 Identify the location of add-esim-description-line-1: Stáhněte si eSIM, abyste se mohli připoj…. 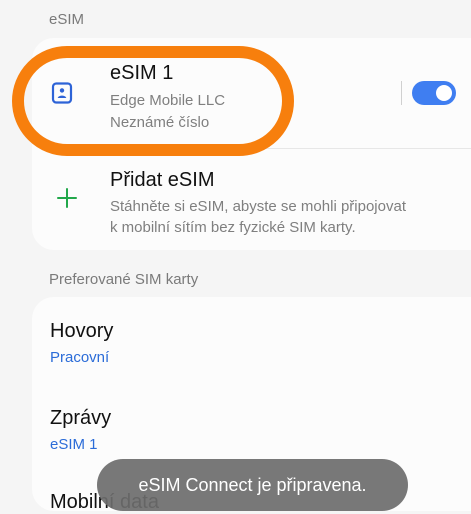
(258, 206).